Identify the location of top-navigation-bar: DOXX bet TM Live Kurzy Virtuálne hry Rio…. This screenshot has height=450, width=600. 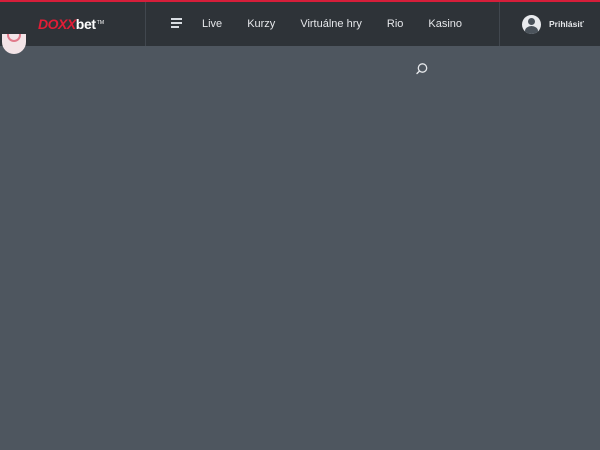
(300, 23).